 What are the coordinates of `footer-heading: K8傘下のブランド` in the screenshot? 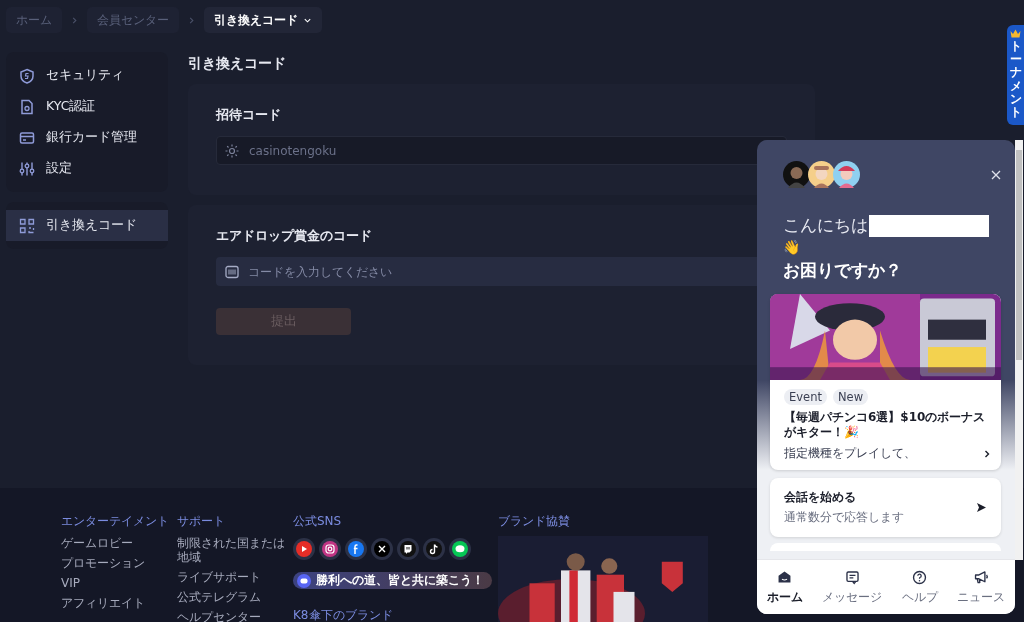 It's located at (343, 614).